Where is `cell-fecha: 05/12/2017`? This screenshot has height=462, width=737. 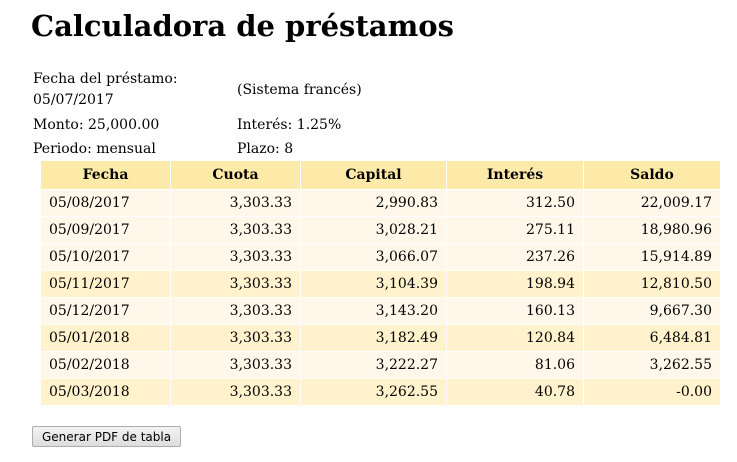 cell-fecha: 05/12/2017 is located at coordinates (105, 311).